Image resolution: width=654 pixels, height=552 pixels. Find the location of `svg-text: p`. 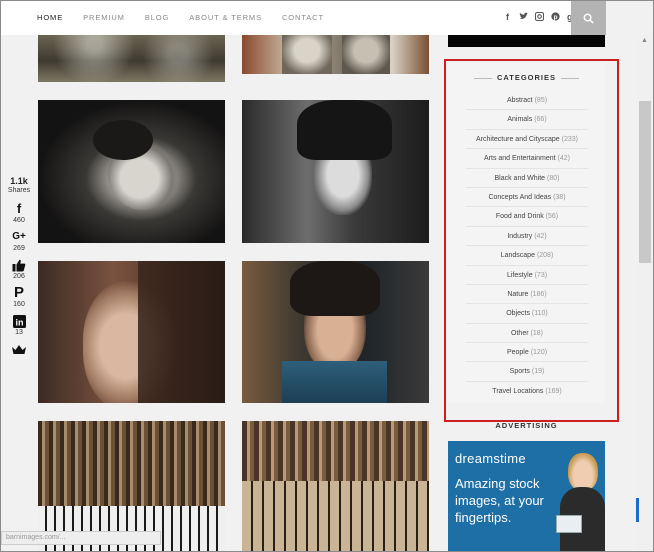

svg-text: p is located at coordinates (556, 17).